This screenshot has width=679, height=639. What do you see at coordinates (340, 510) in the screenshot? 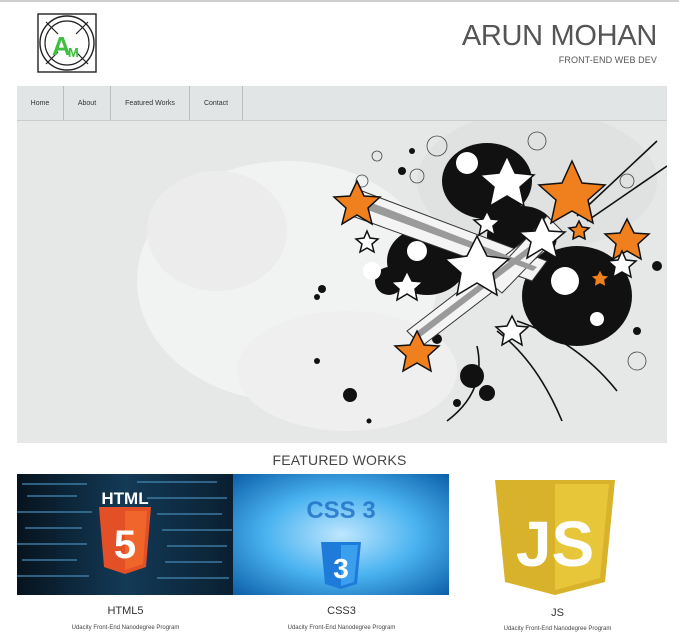
I see `css3-thumb-text: CSS 3` at bounding box center [340, 510].